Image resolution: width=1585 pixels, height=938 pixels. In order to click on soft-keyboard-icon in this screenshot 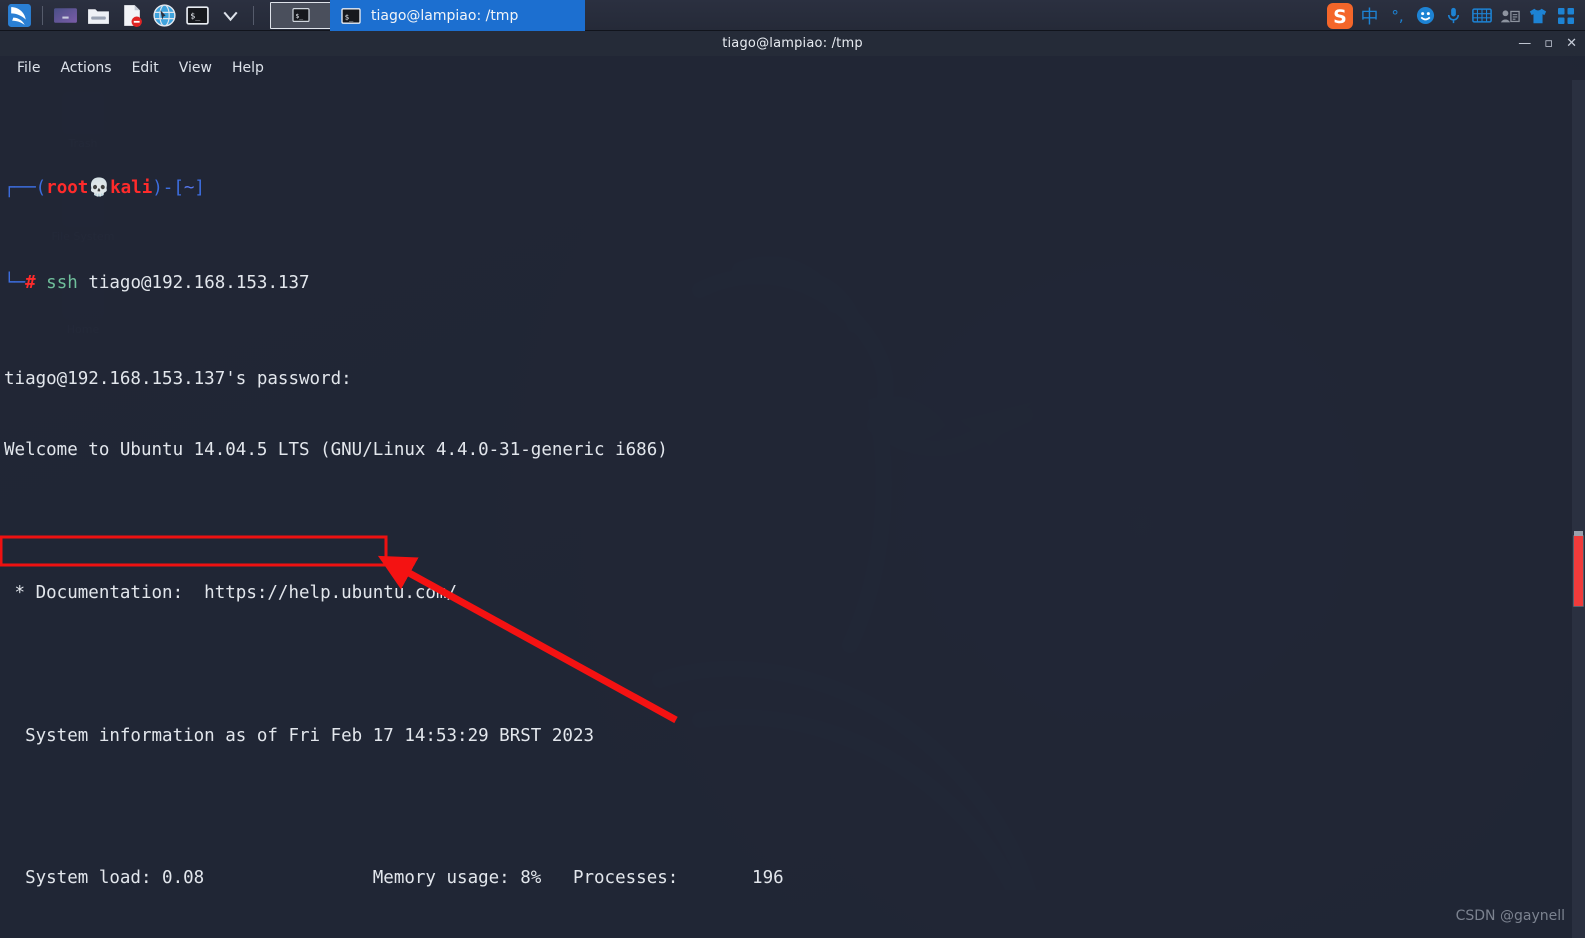, I will do `click(1481, 15)`.